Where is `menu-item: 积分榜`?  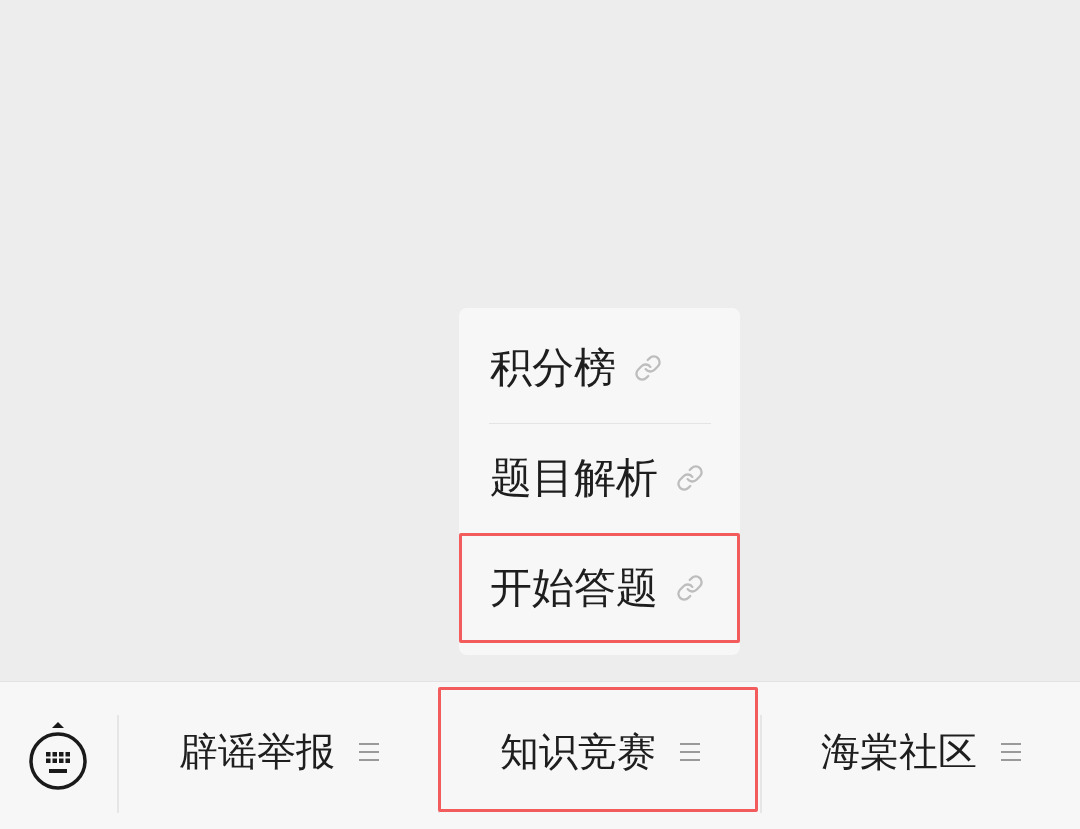
menu-item: 积分榜 is located at coordinates (599, 368).